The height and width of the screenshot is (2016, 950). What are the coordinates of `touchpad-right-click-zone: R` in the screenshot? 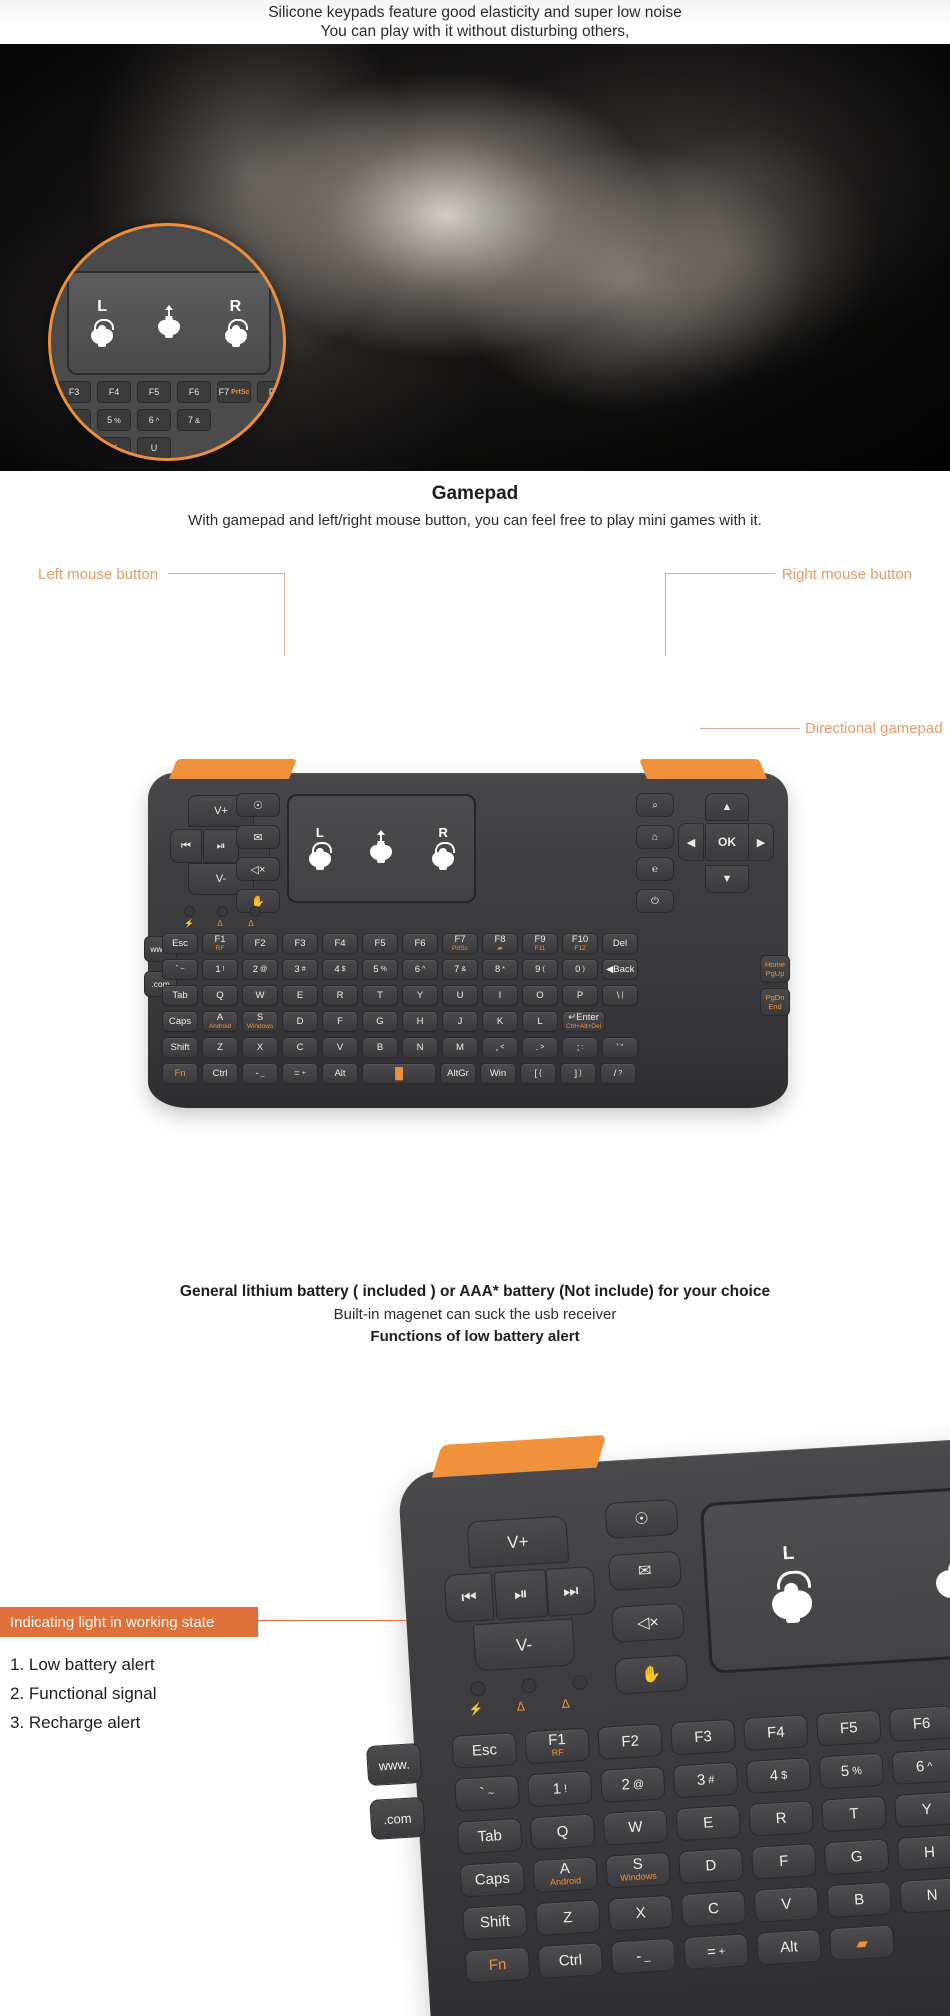 It's located at (443, 848).